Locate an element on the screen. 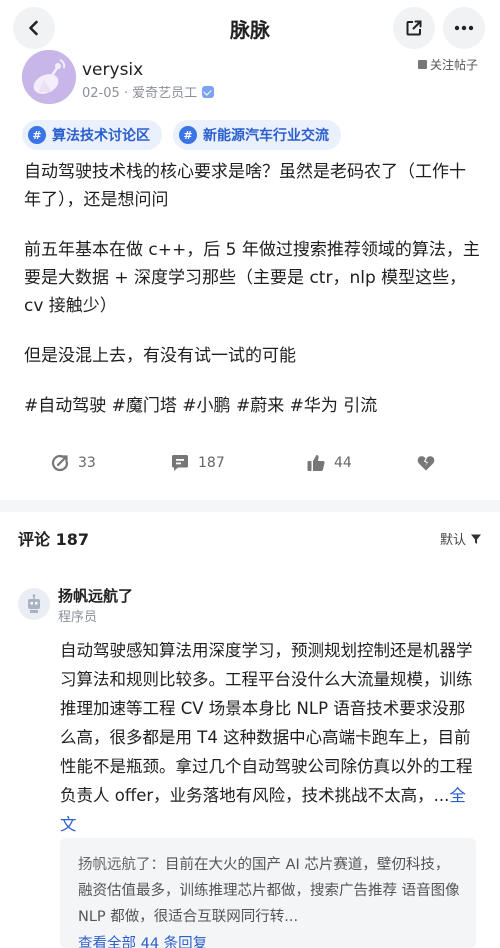 The image size is (500, 948). follow-post-label: 关注帖子 is located at coordinates (453, 65).